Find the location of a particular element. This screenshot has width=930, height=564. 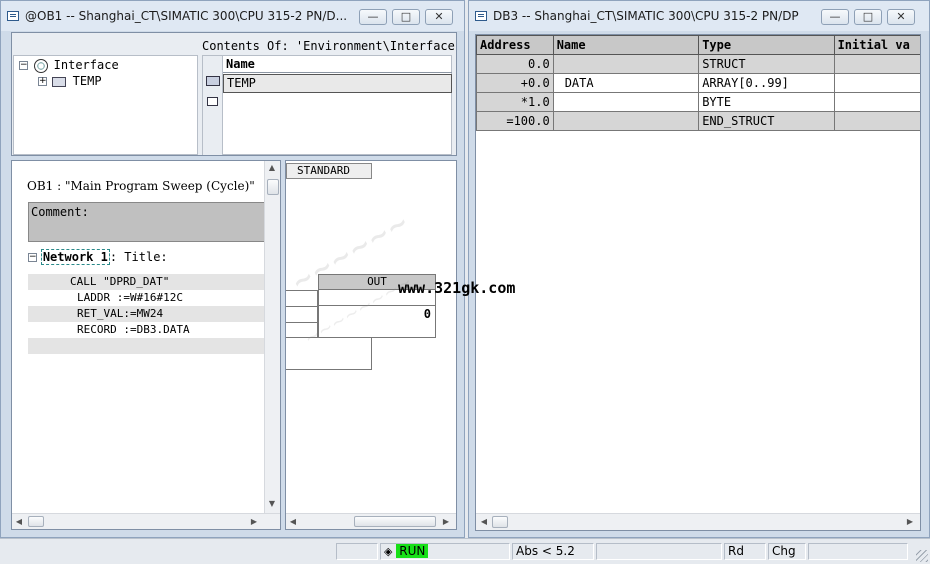

temp-folder-icon is located at coordinates (58, 81).